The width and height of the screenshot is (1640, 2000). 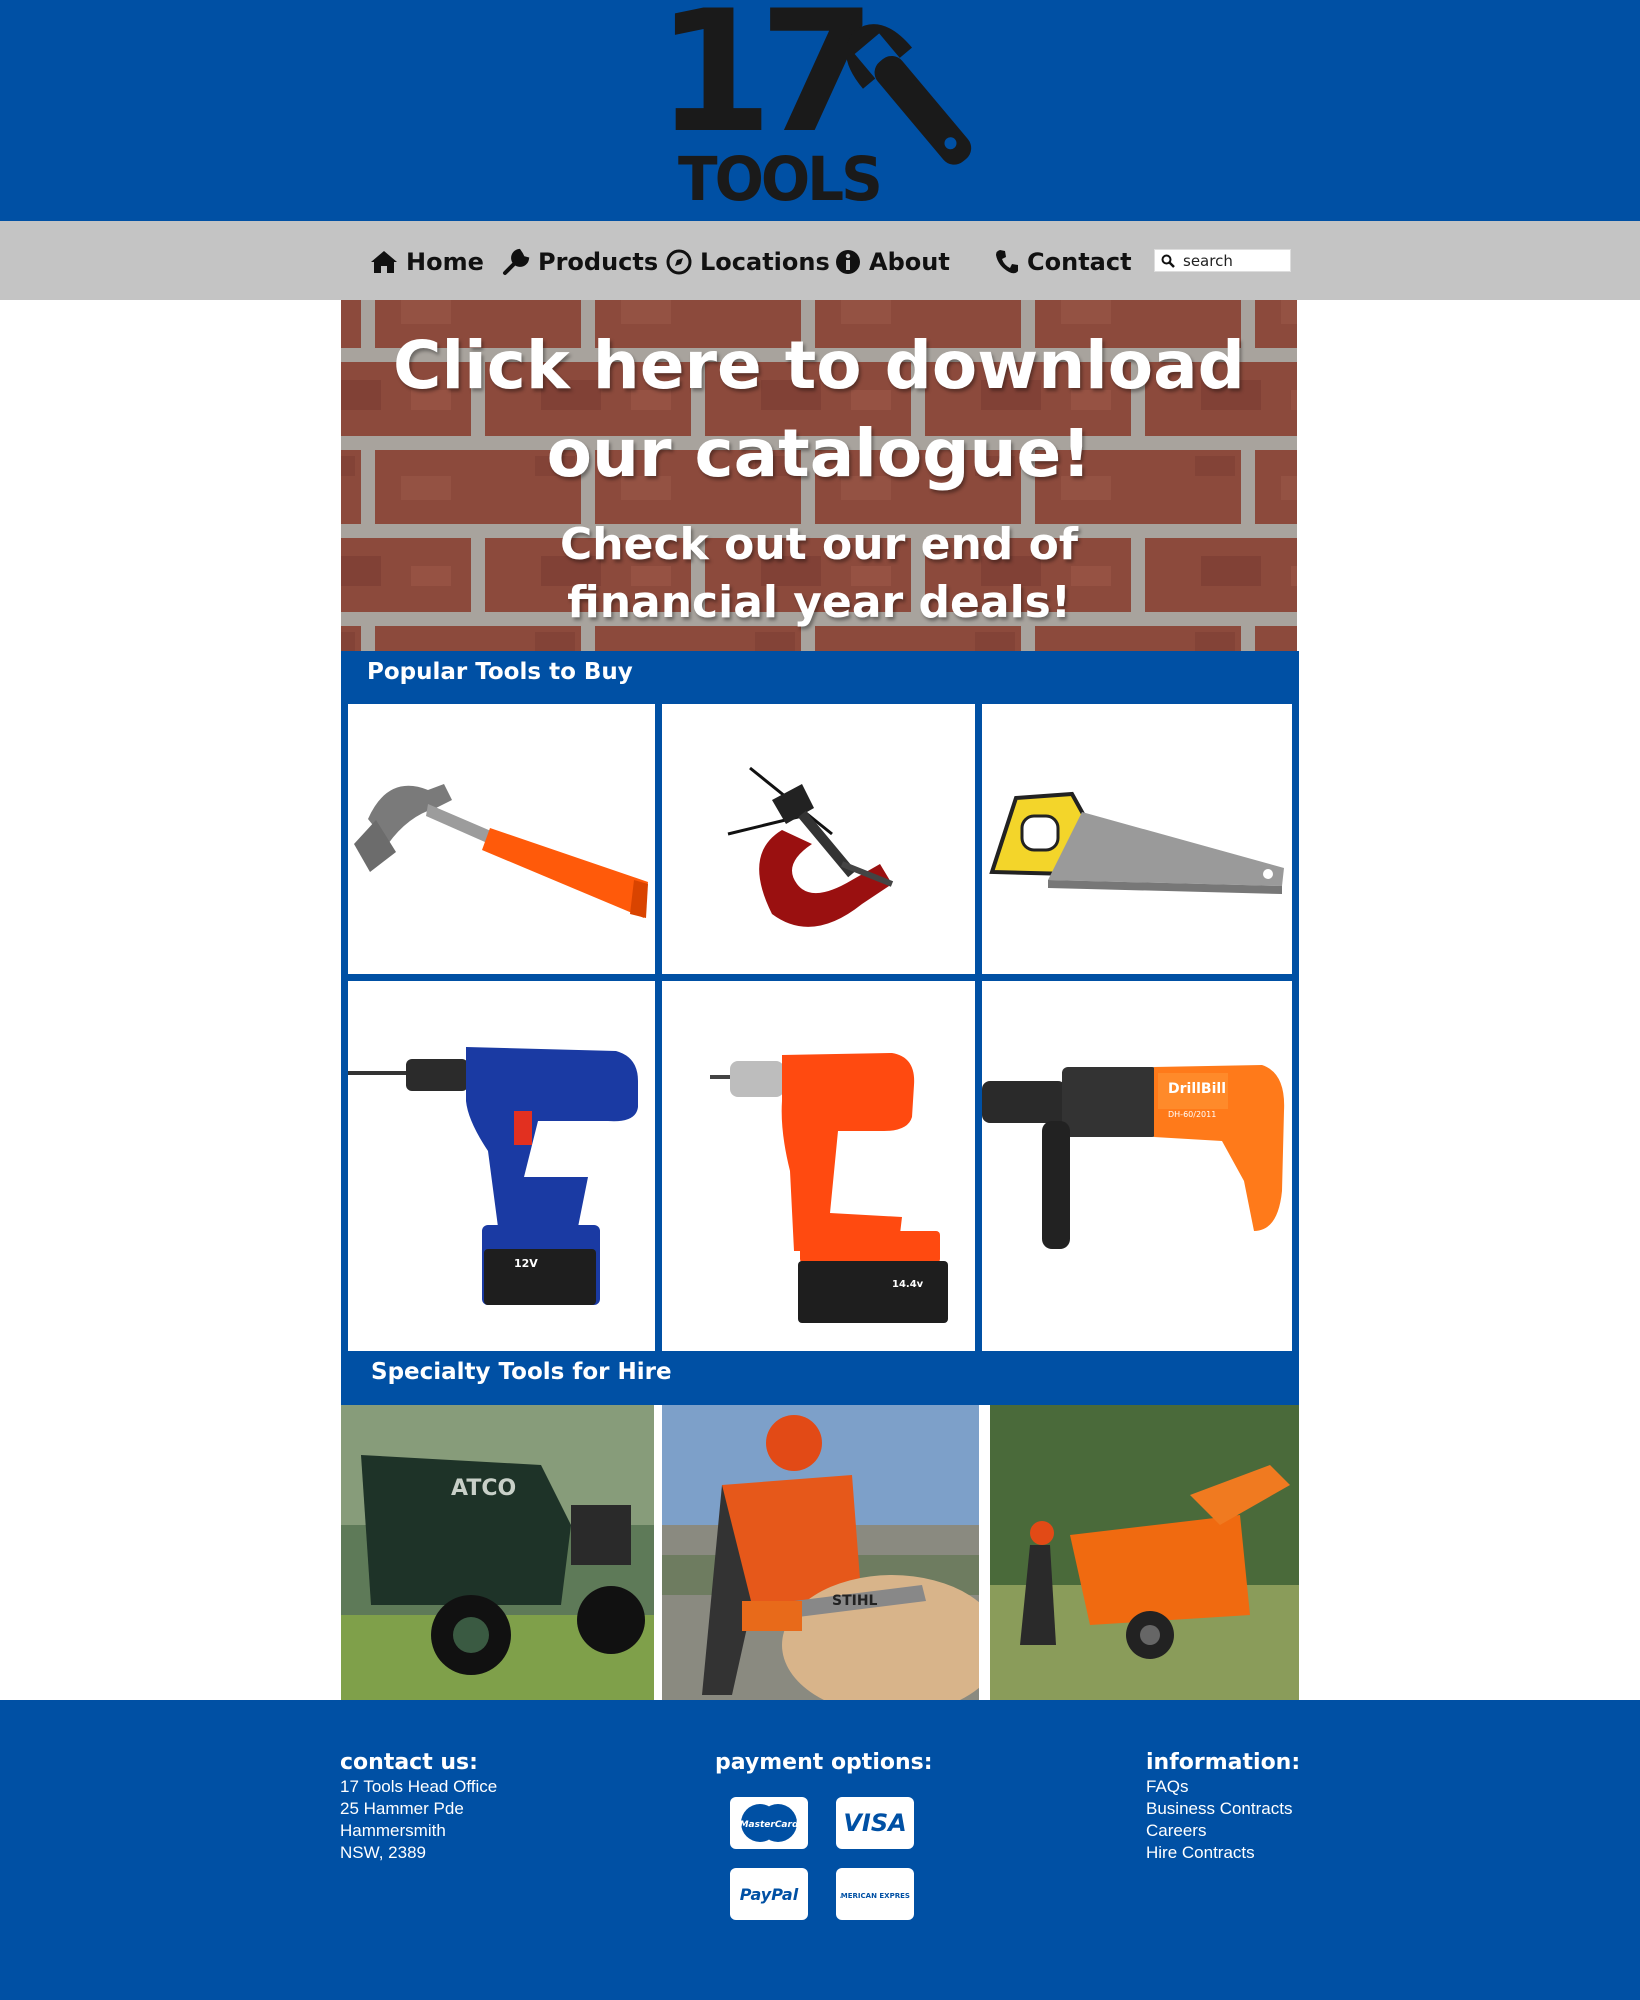 I want to click on information-heading: information:, so click(x=1223, y=1762).